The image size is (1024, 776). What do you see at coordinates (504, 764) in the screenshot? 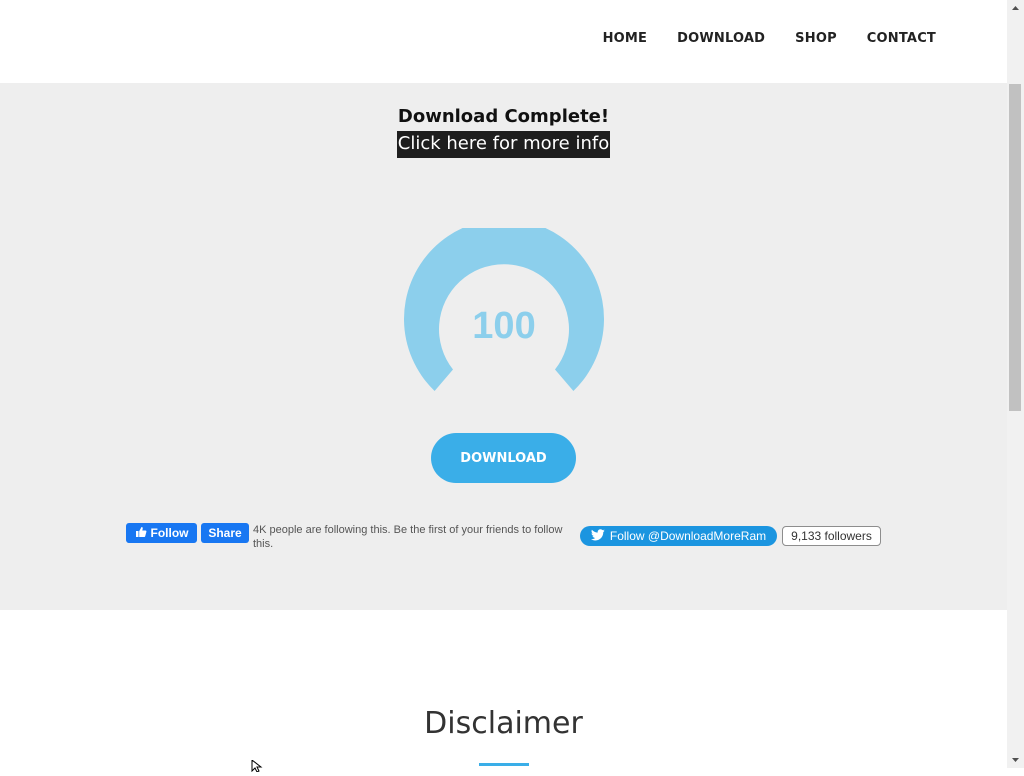
I see `disclaimer-underline` at bounding box center [504, 764].